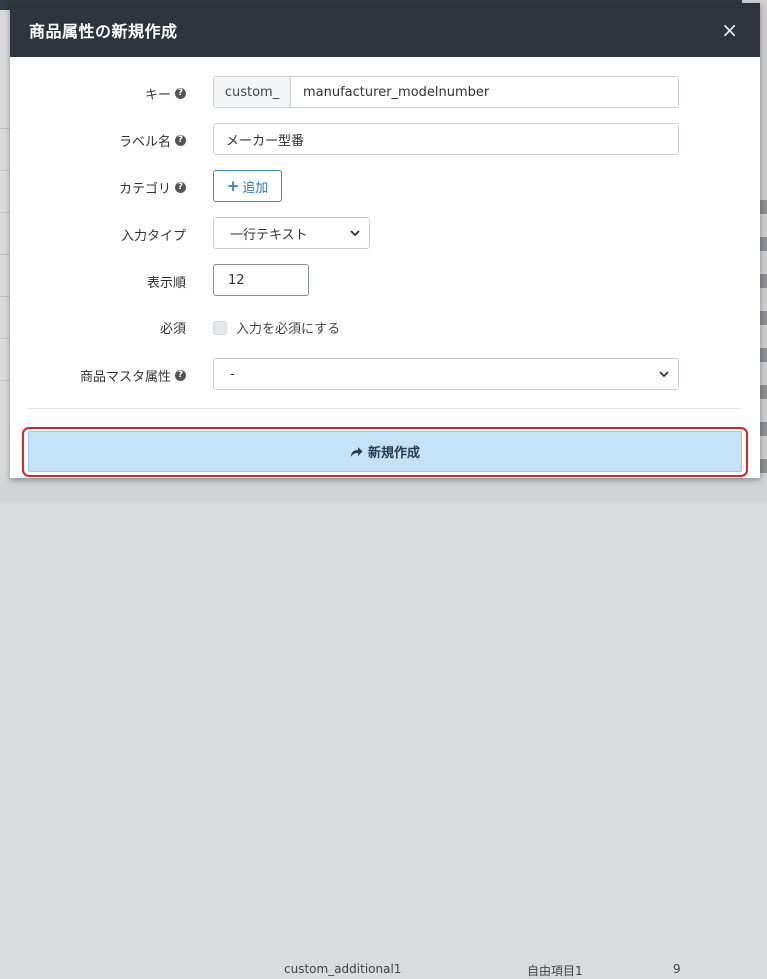 Image resolution: width=767 pixels, height=979 pixels. Describe the element at coordinates (484, 92) in the screenshot. I see `key-input` at that location.